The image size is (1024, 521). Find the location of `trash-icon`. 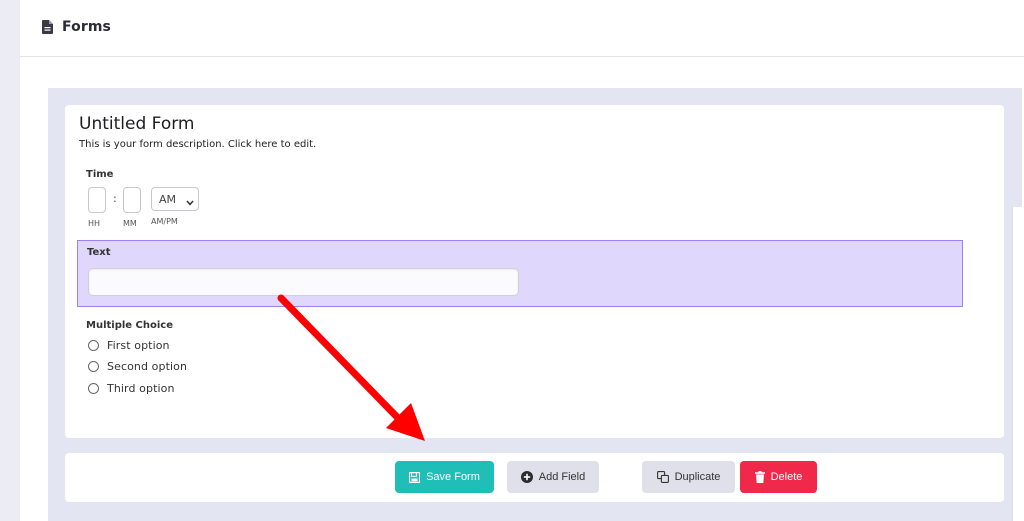

trash-icon is located at coordinates (762, 477).